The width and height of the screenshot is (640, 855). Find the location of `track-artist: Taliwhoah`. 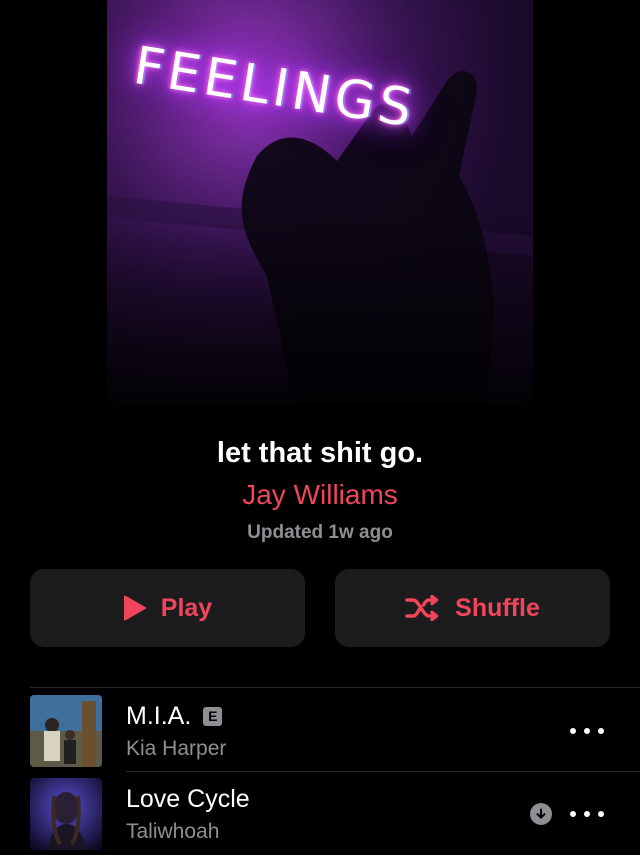

track-artist: Taliwhoah is located at coordinates (173, 831).